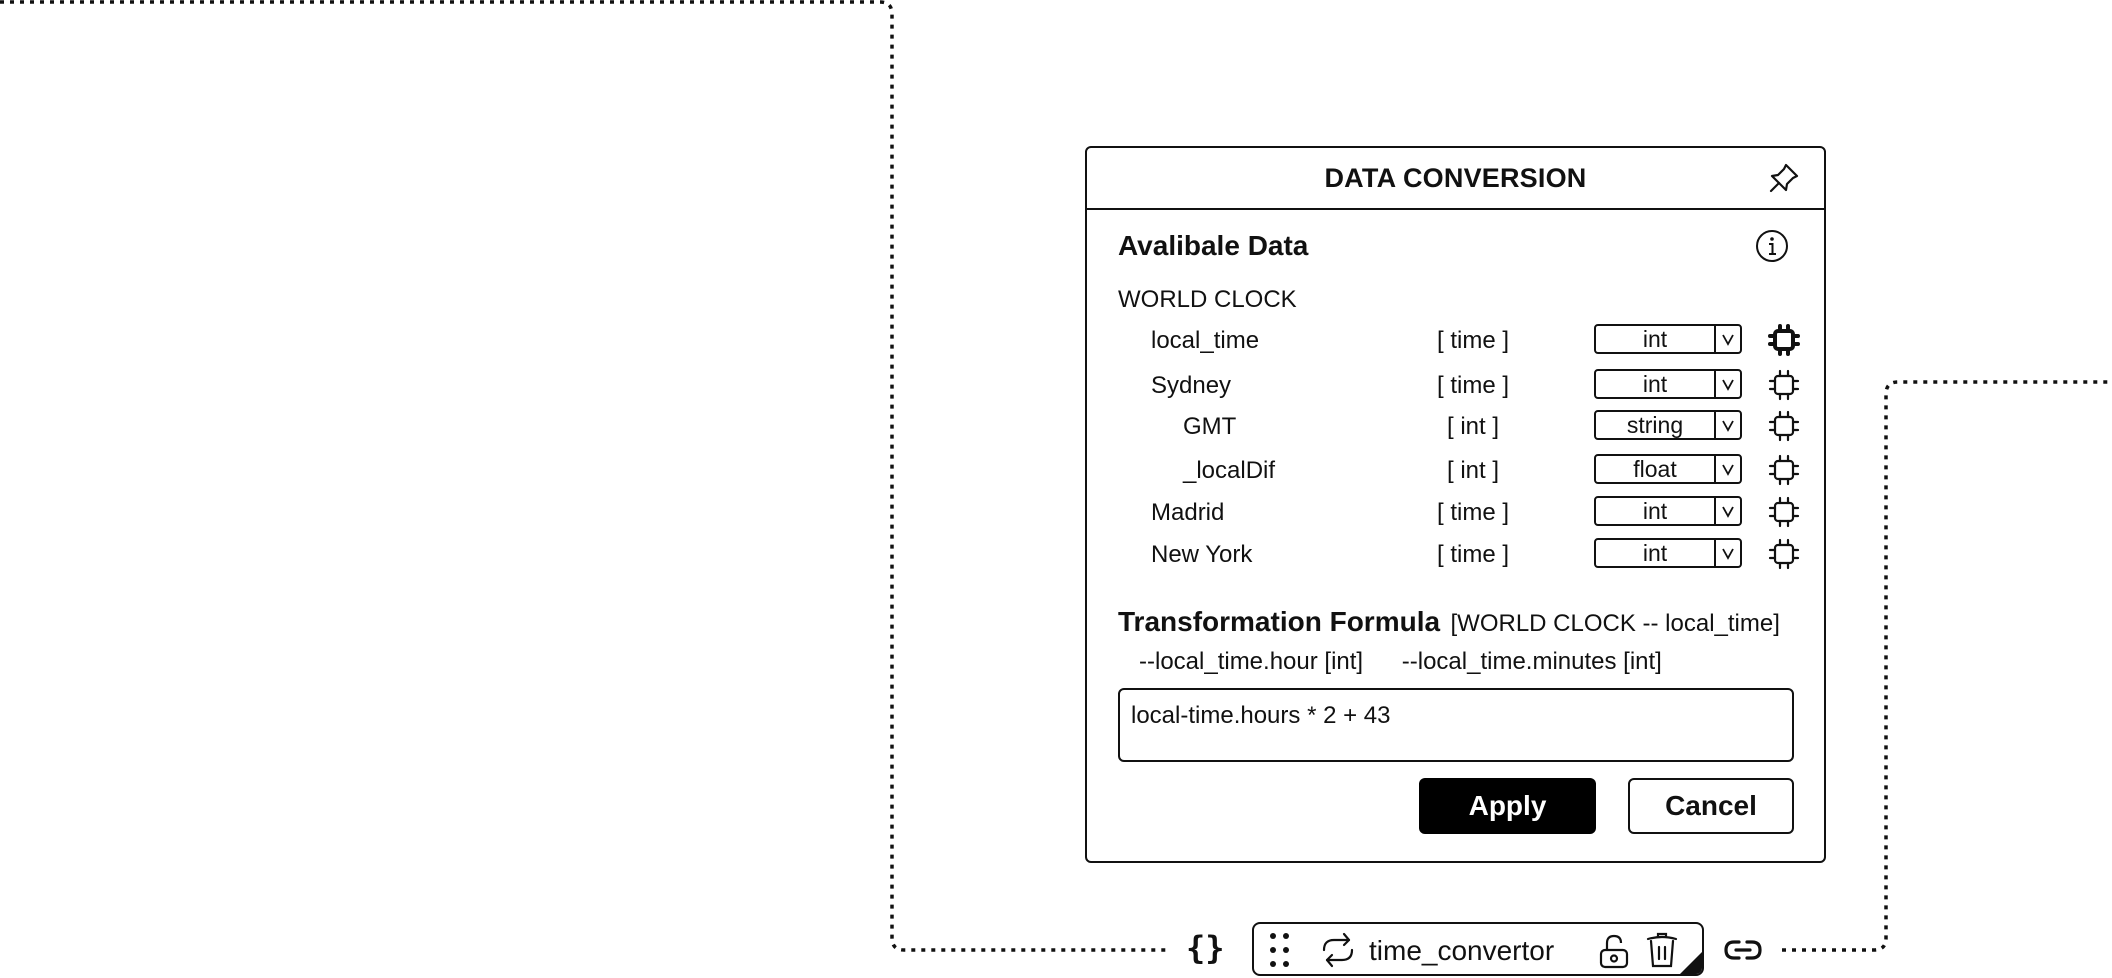 Image resolution: width=2112 pixels, height=978 pixels. I want to click on cancel-button: Cancel, so click(1711, 806).